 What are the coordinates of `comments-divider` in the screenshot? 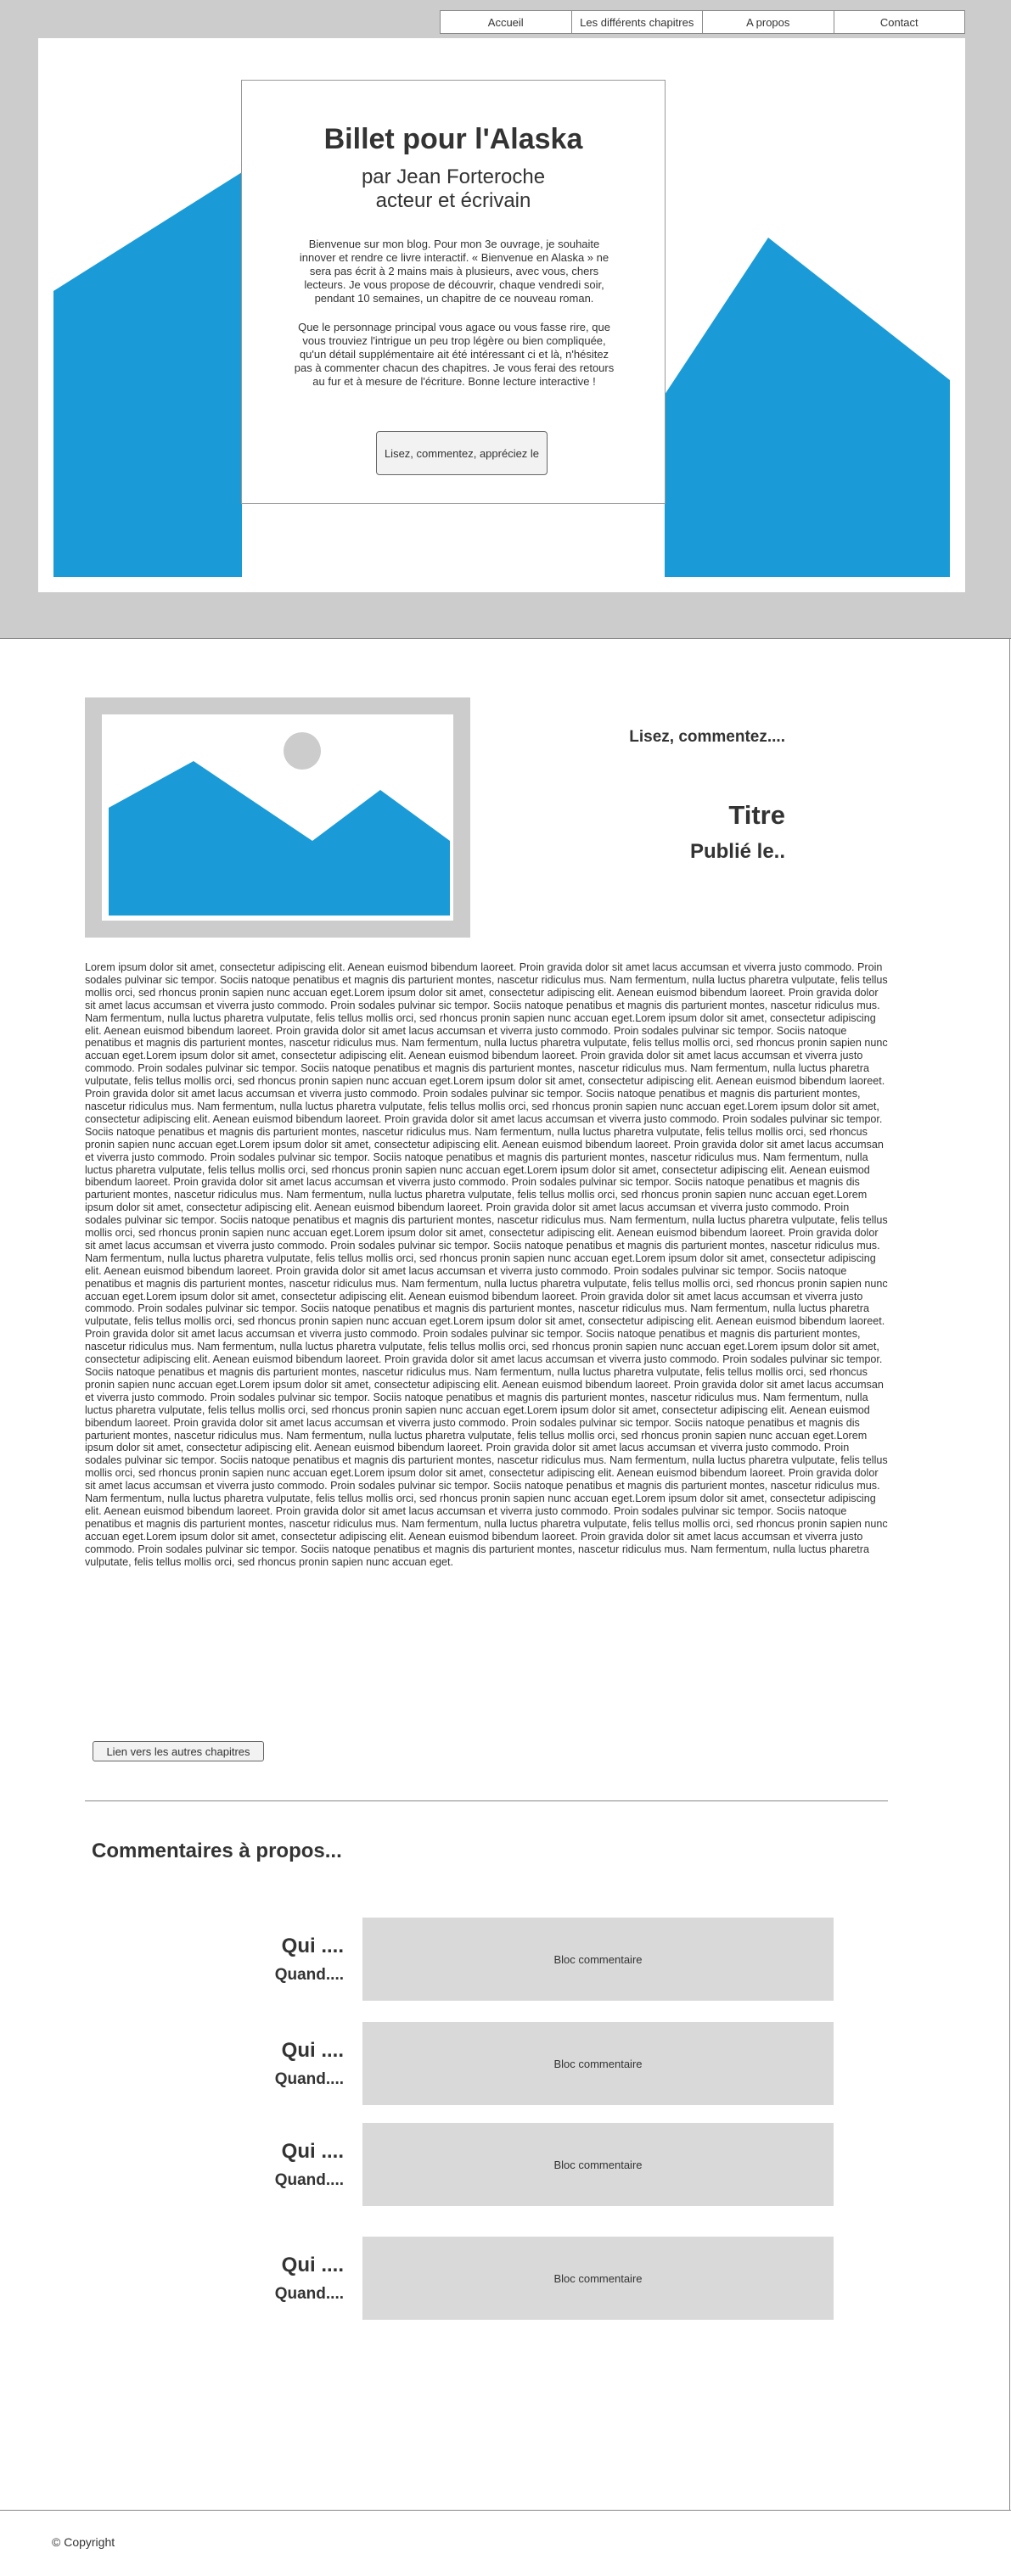 It's located at (486, 1801).